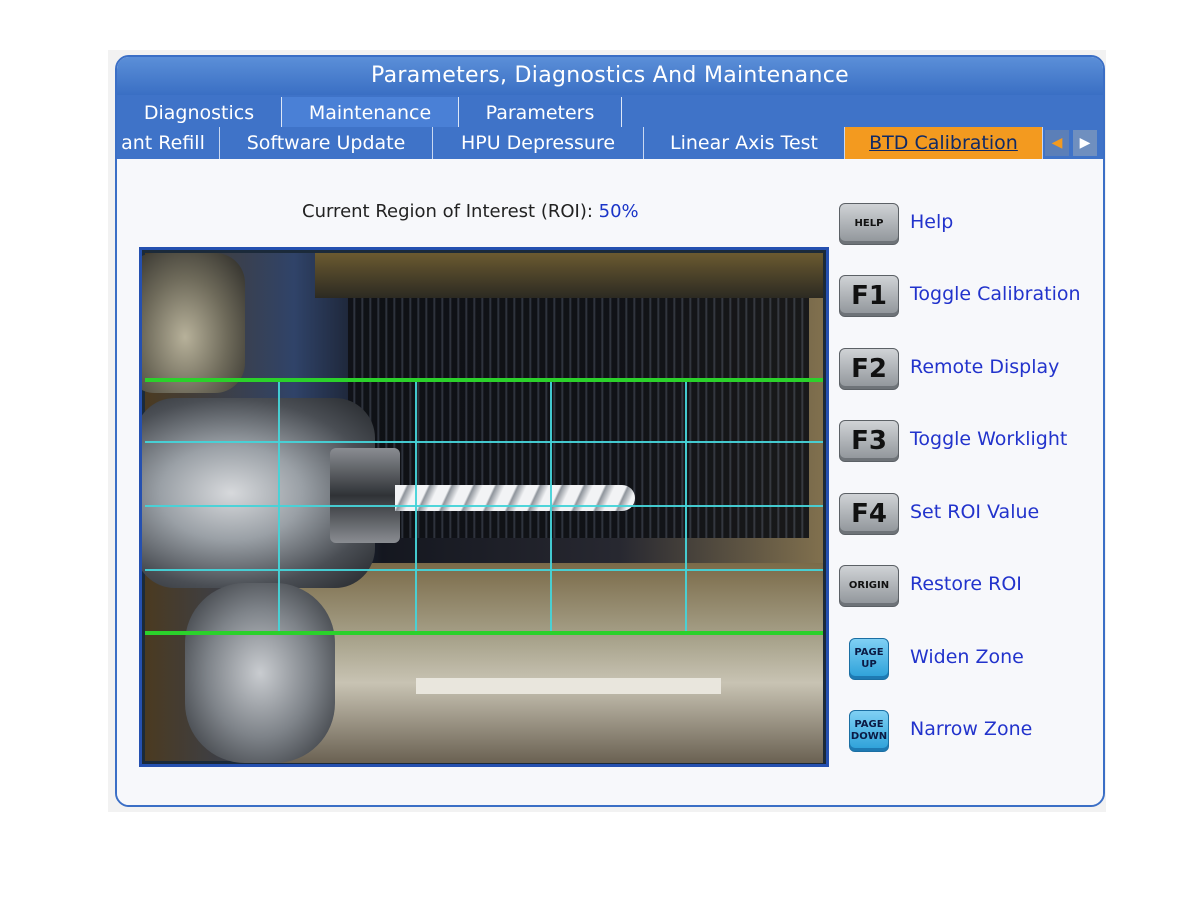 The height and width of the screenshot is (900, 1200). I want to click on restore-roi-label: Restore ROI, so click(966, 584).